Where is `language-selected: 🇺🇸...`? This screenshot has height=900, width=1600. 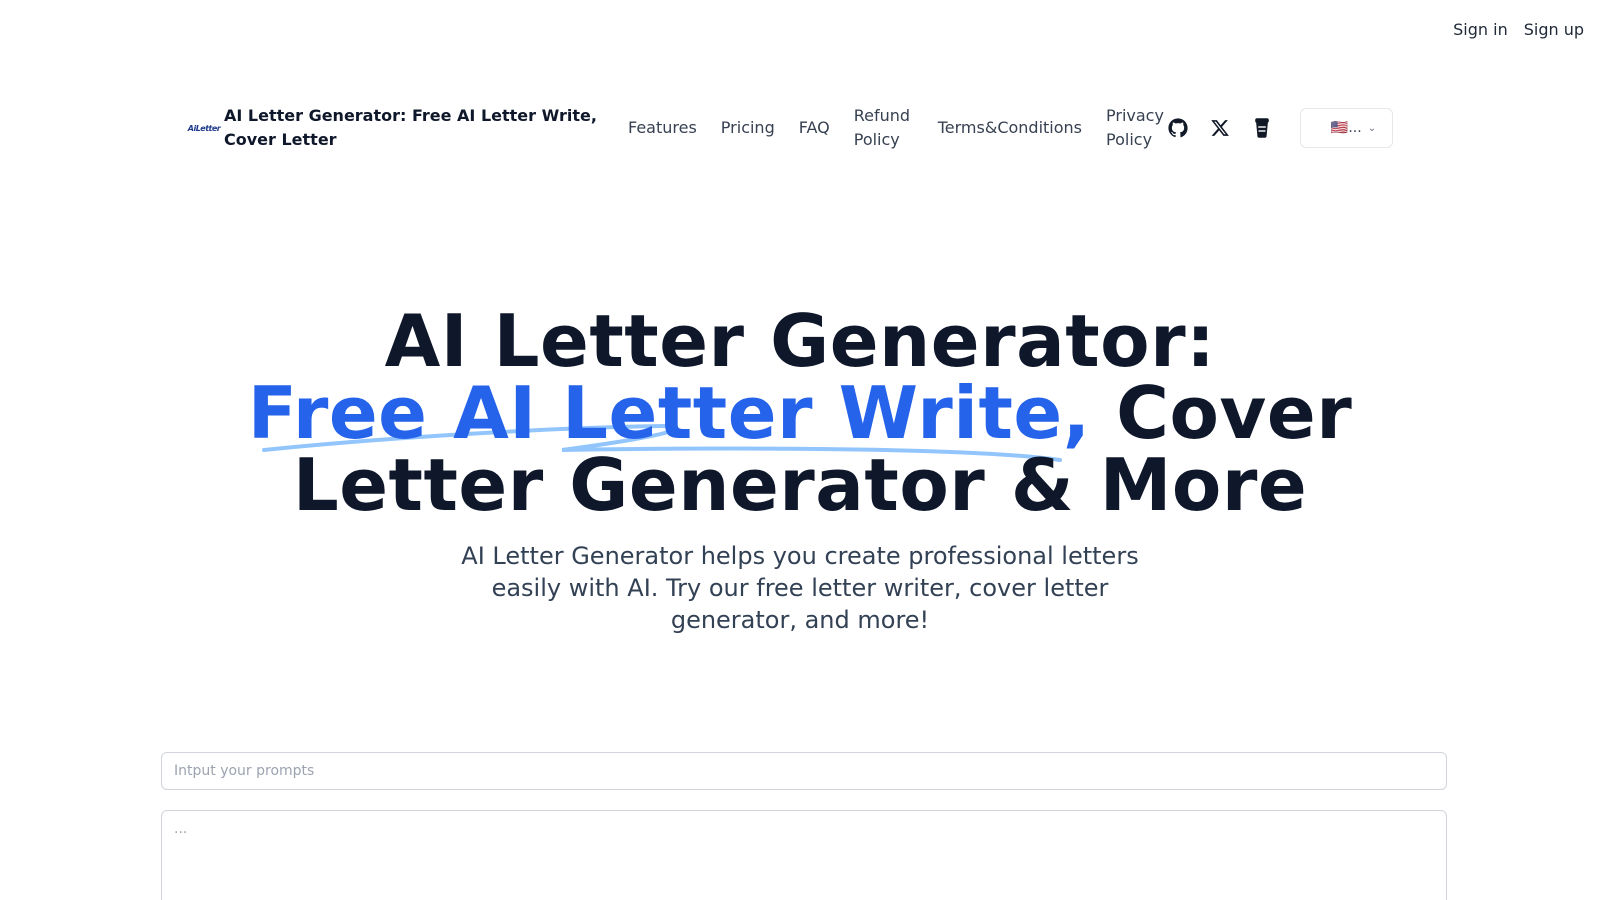
language-selected: 🇺🇸... is located at coordinates (1346, 128).